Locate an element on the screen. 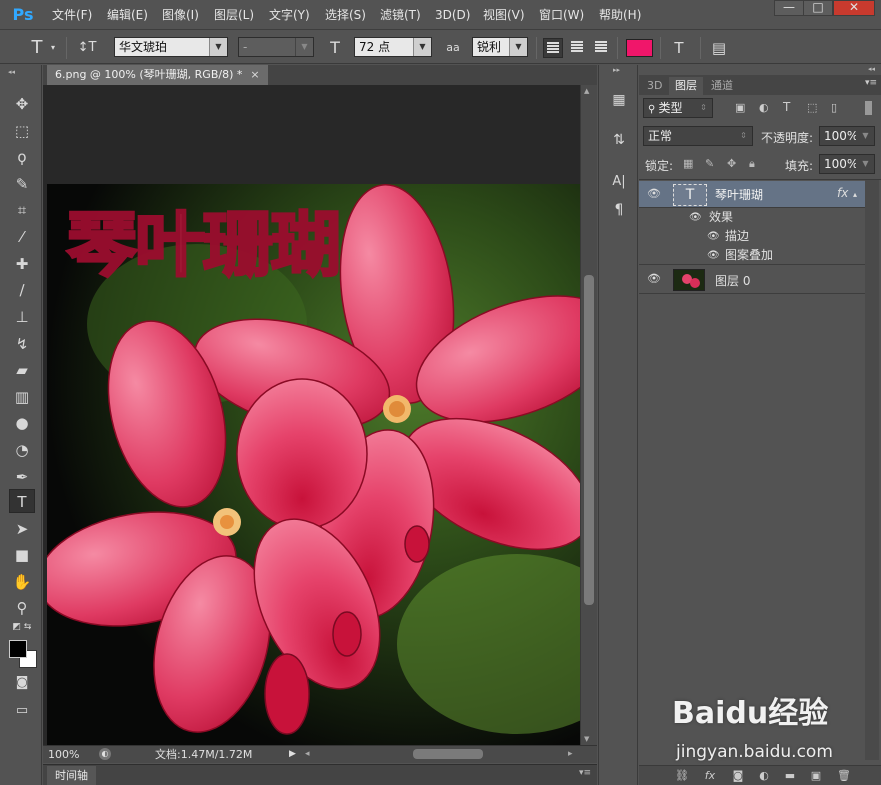 This screenshot has width=881, height=785. lock-transparency-icon: ▦ is located at coordinates (688, 163).